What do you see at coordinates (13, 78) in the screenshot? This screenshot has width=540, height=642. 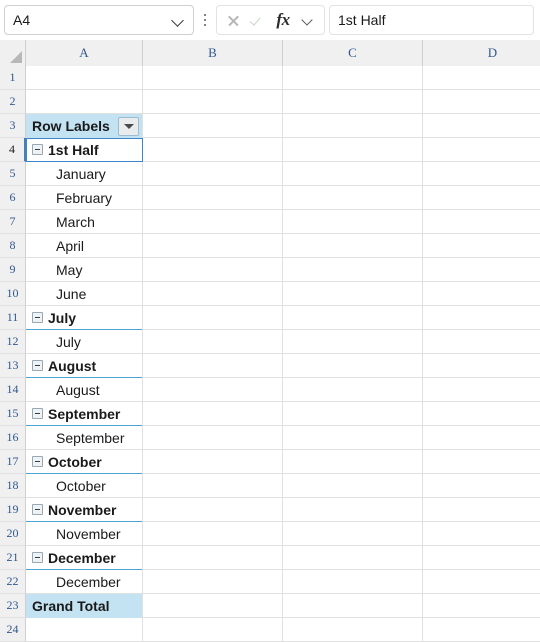 I see `row-header-1: 1` at bounding box center [13, 78].